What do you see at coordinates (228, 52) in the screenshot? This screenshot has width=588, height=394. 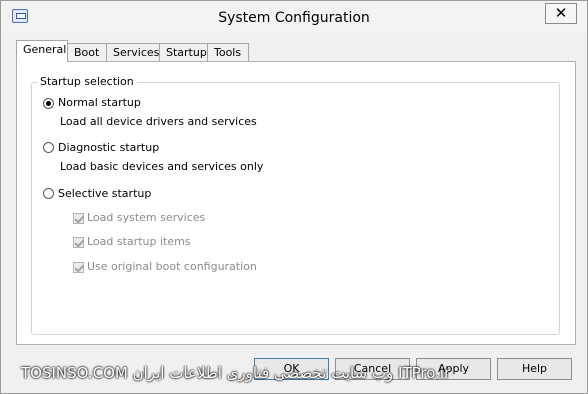 I see `tab-tools: Tools` at bounding box center [228, 52].